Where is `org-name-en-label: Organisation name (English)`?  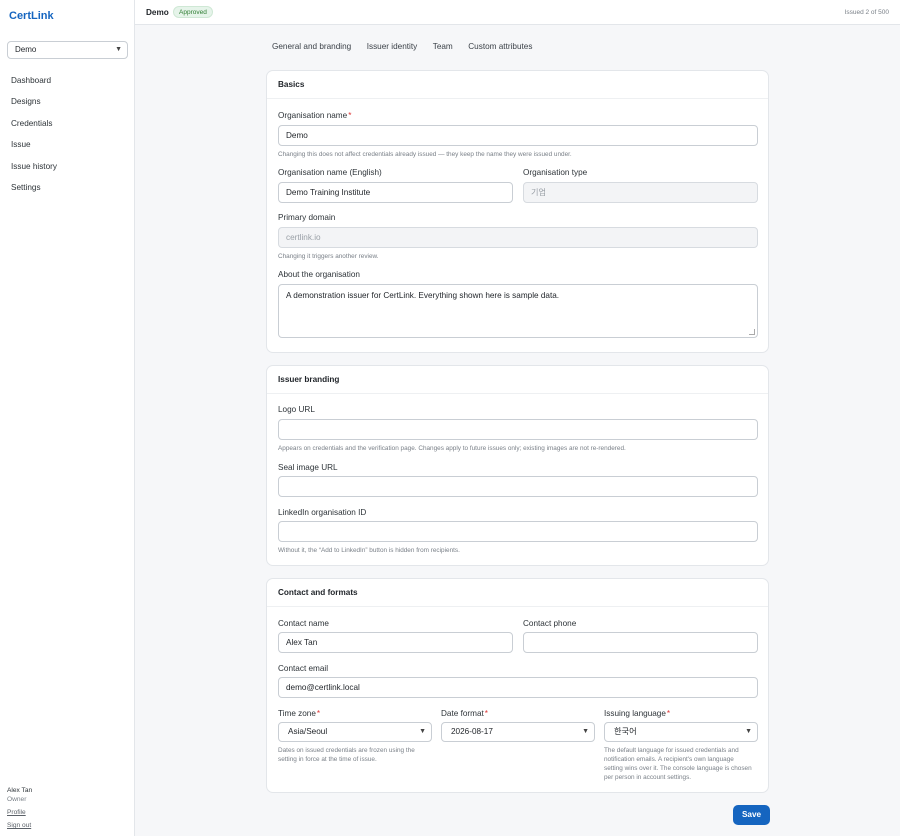
org-name-en-label: Organisation name (English) is located at coordinates (330, 172).